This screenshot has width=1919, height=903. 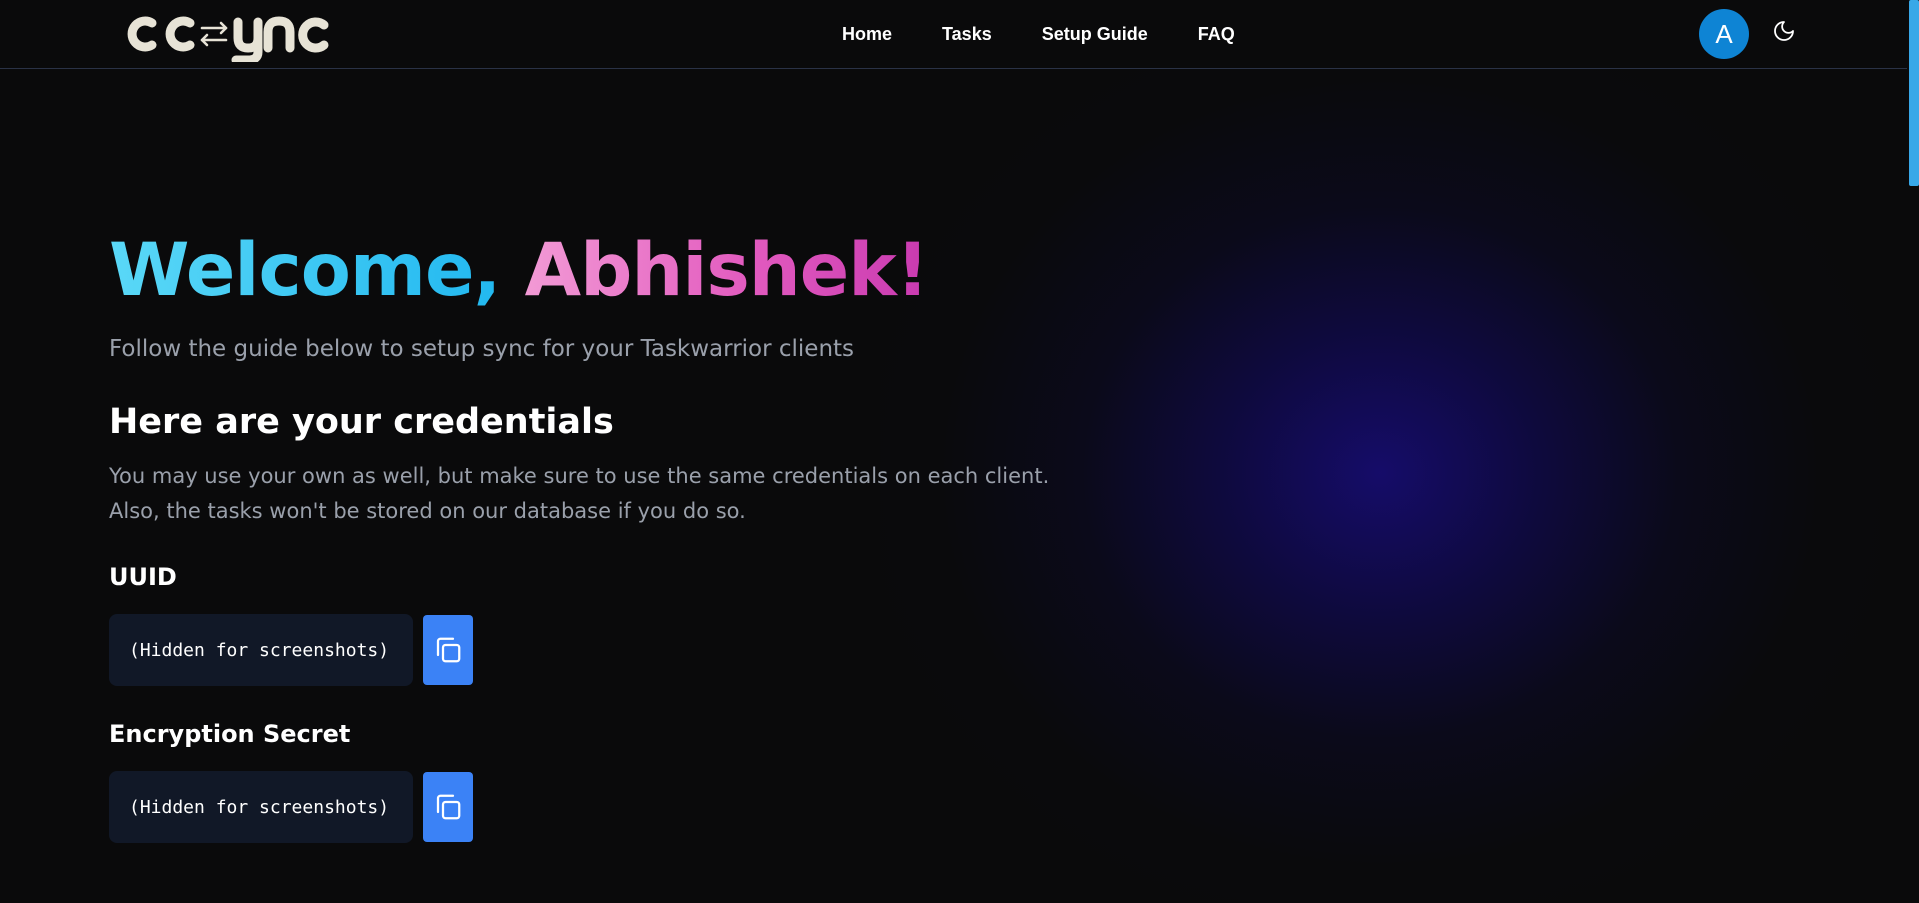 What do you see at coordinates (1095, 34) in the screenshot?
I see `nav-setup-guide: Setup Guide` at bounding box center [1095, 34].